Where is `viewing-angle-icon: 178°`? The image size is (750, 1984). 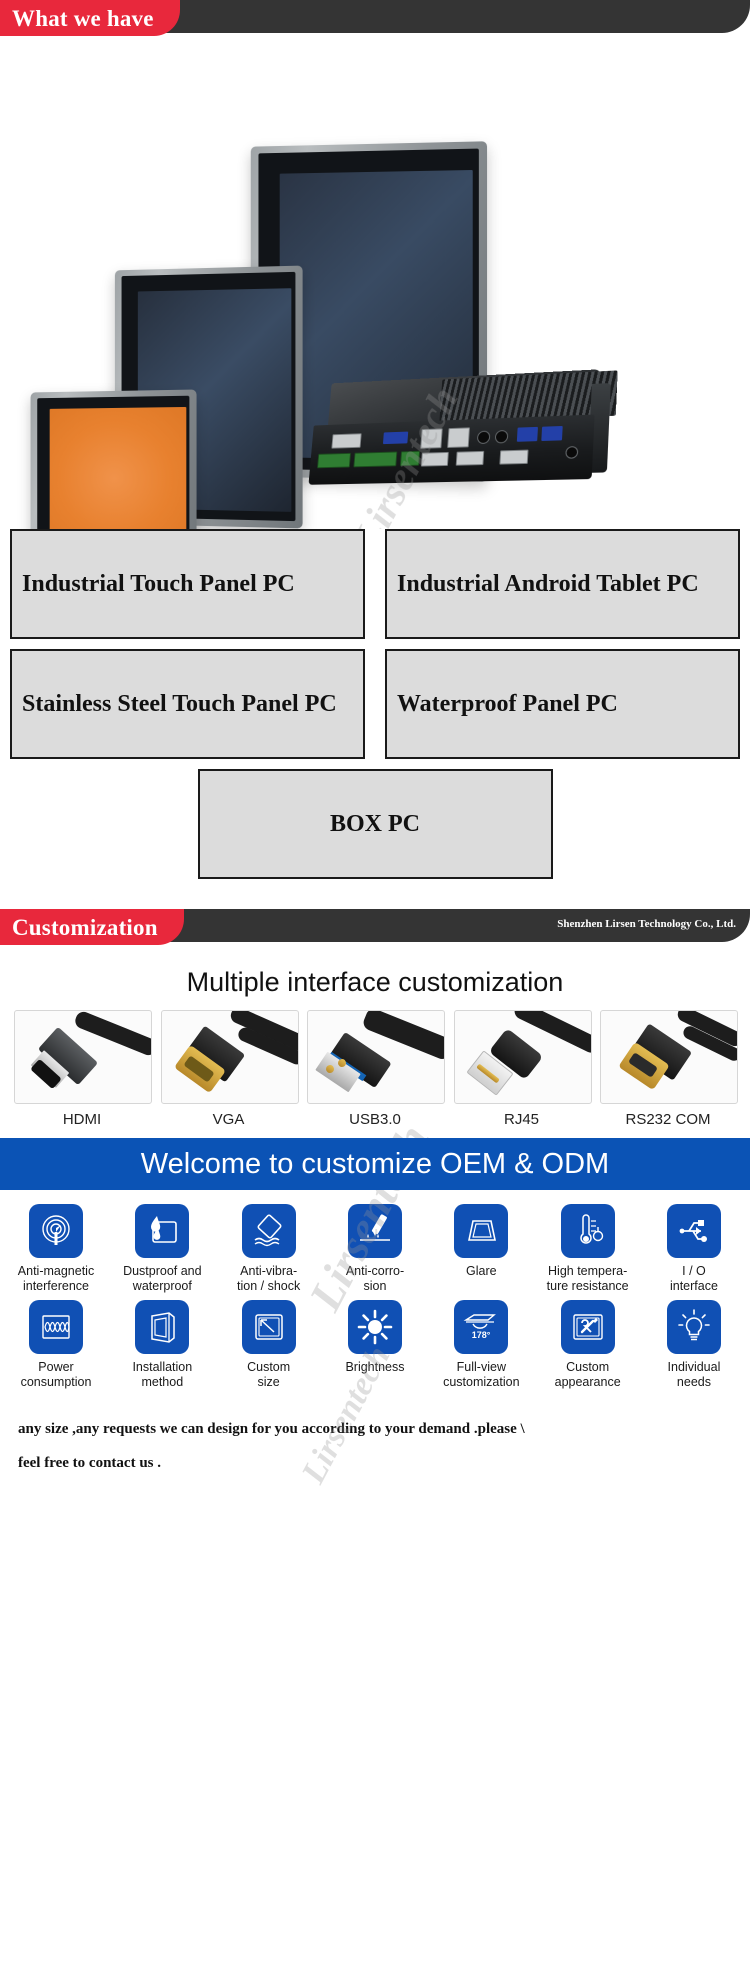 viewing-angle-icon: 178° is located at coordinates (481, 1327).